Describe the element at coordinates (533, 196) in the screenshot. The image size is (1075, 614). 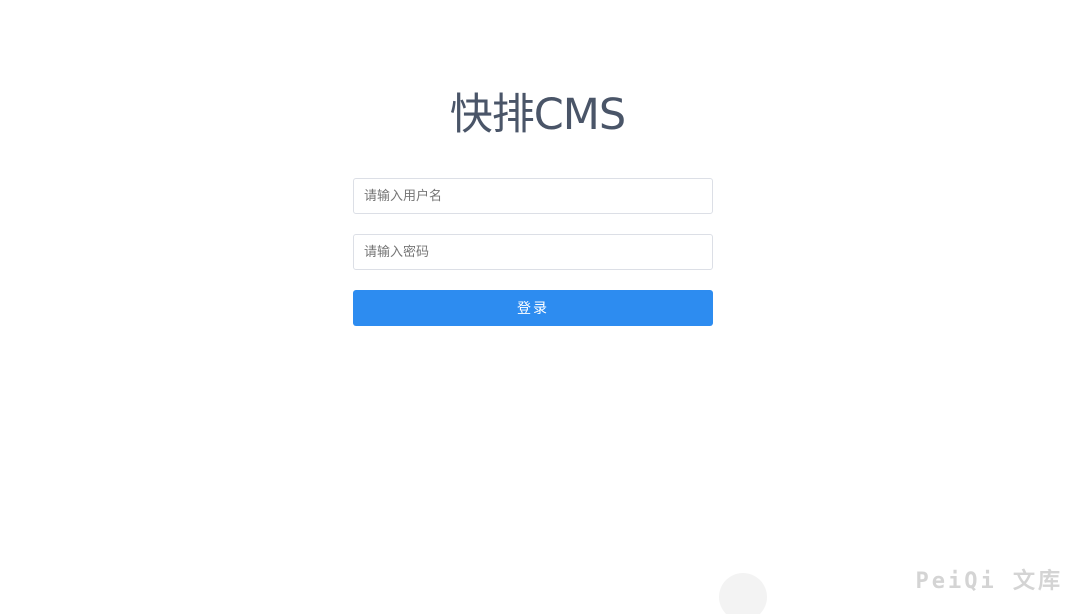
I see `username-input` at that location.